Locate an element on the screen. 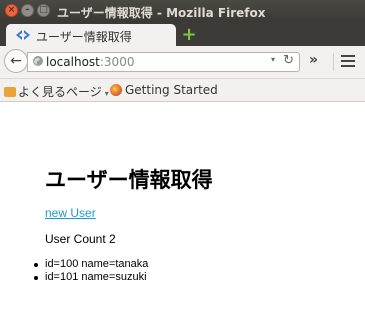 The image size is (365, 336). page-title: ユーザー情報取得 is located at coordinates (129, 180).